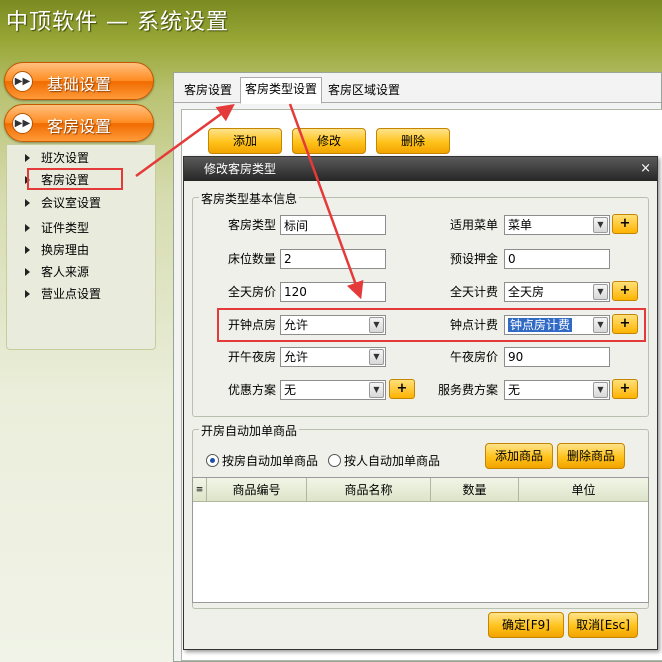 This screenshot has height=662, width=662. What do you see at coordinates (473, 292) in the screenshot?
I see `day-billing-label: 全天计费` at bounding box center [473, 292].